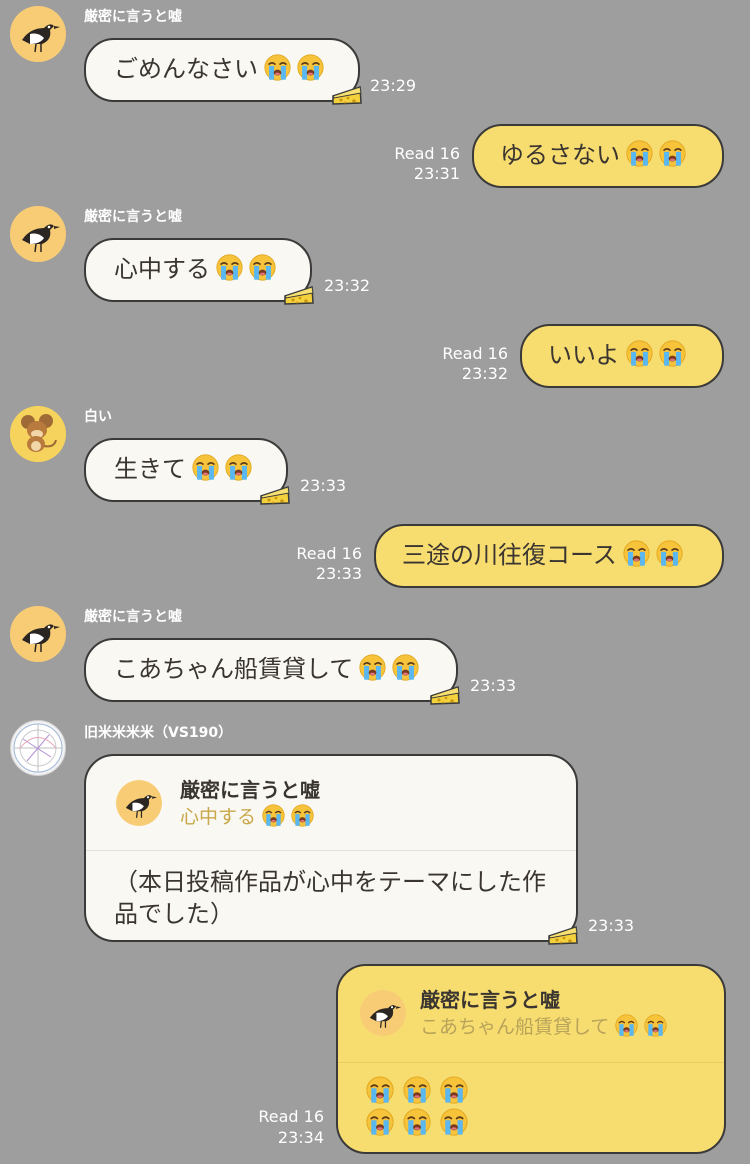  I want to click on message-bubble: いいよ, so click(622, 356).